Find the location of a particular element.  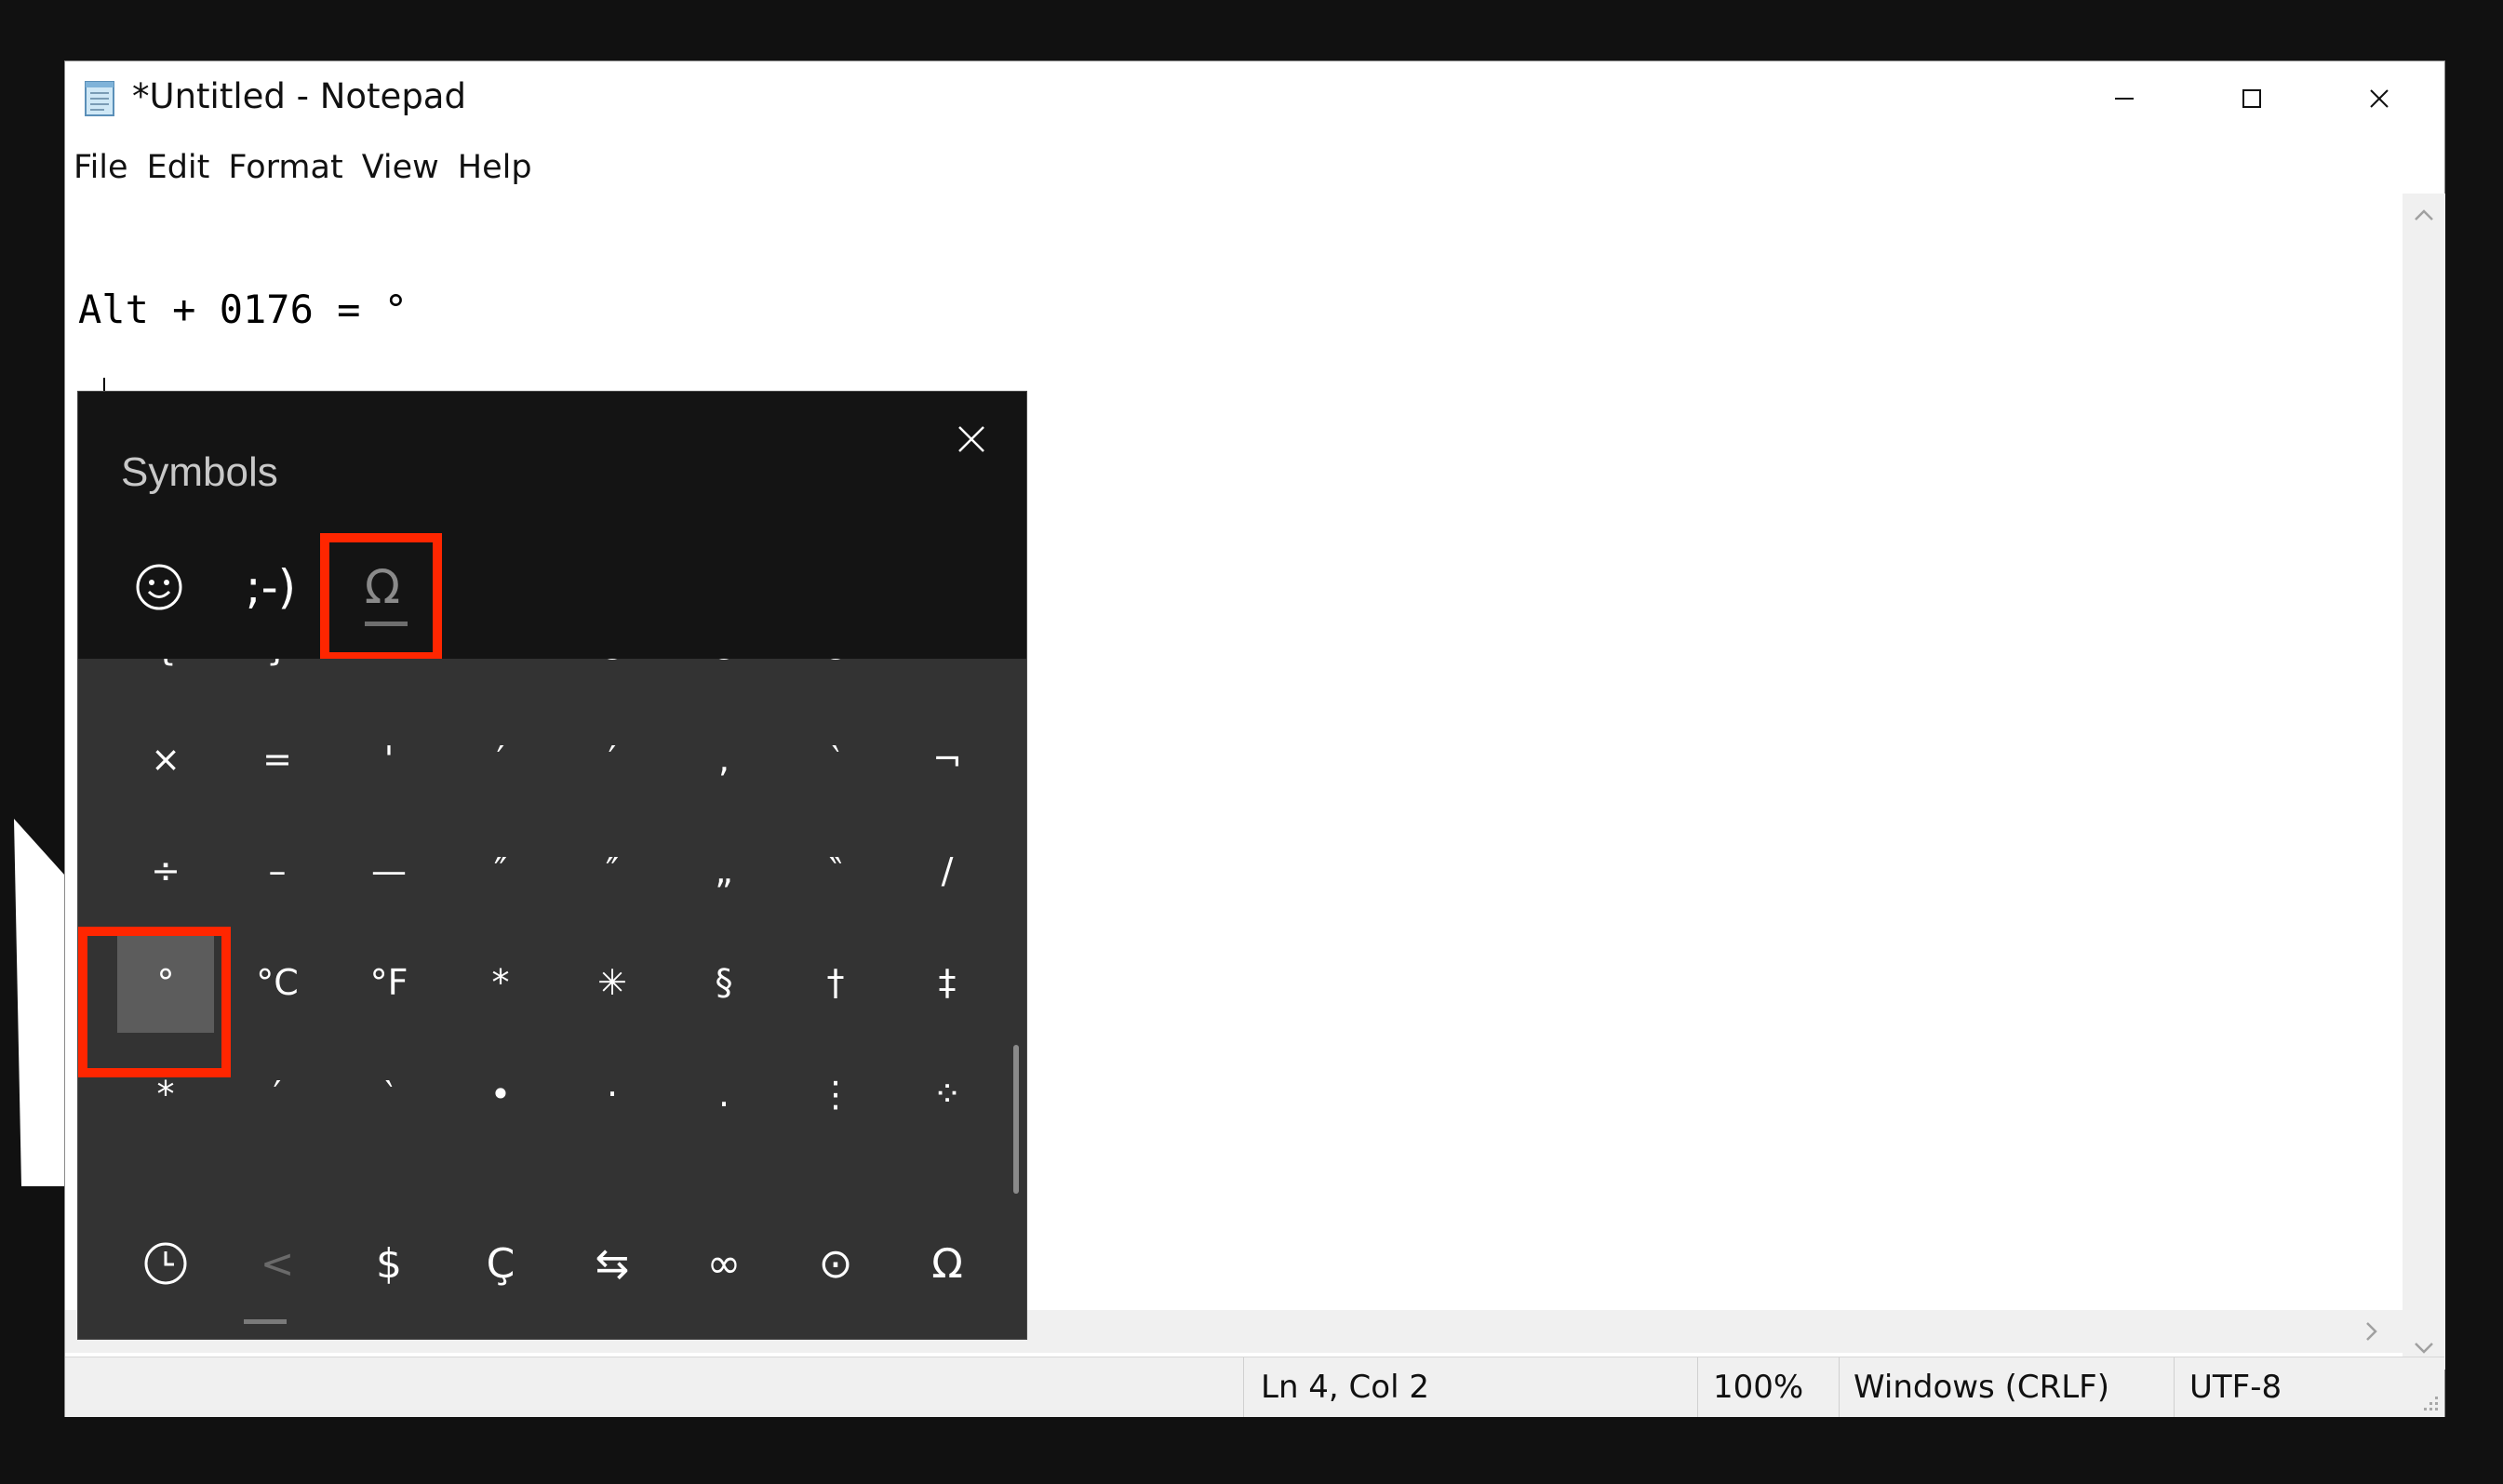

symbol-cell: ÷ is located at coordinates (165, 871).